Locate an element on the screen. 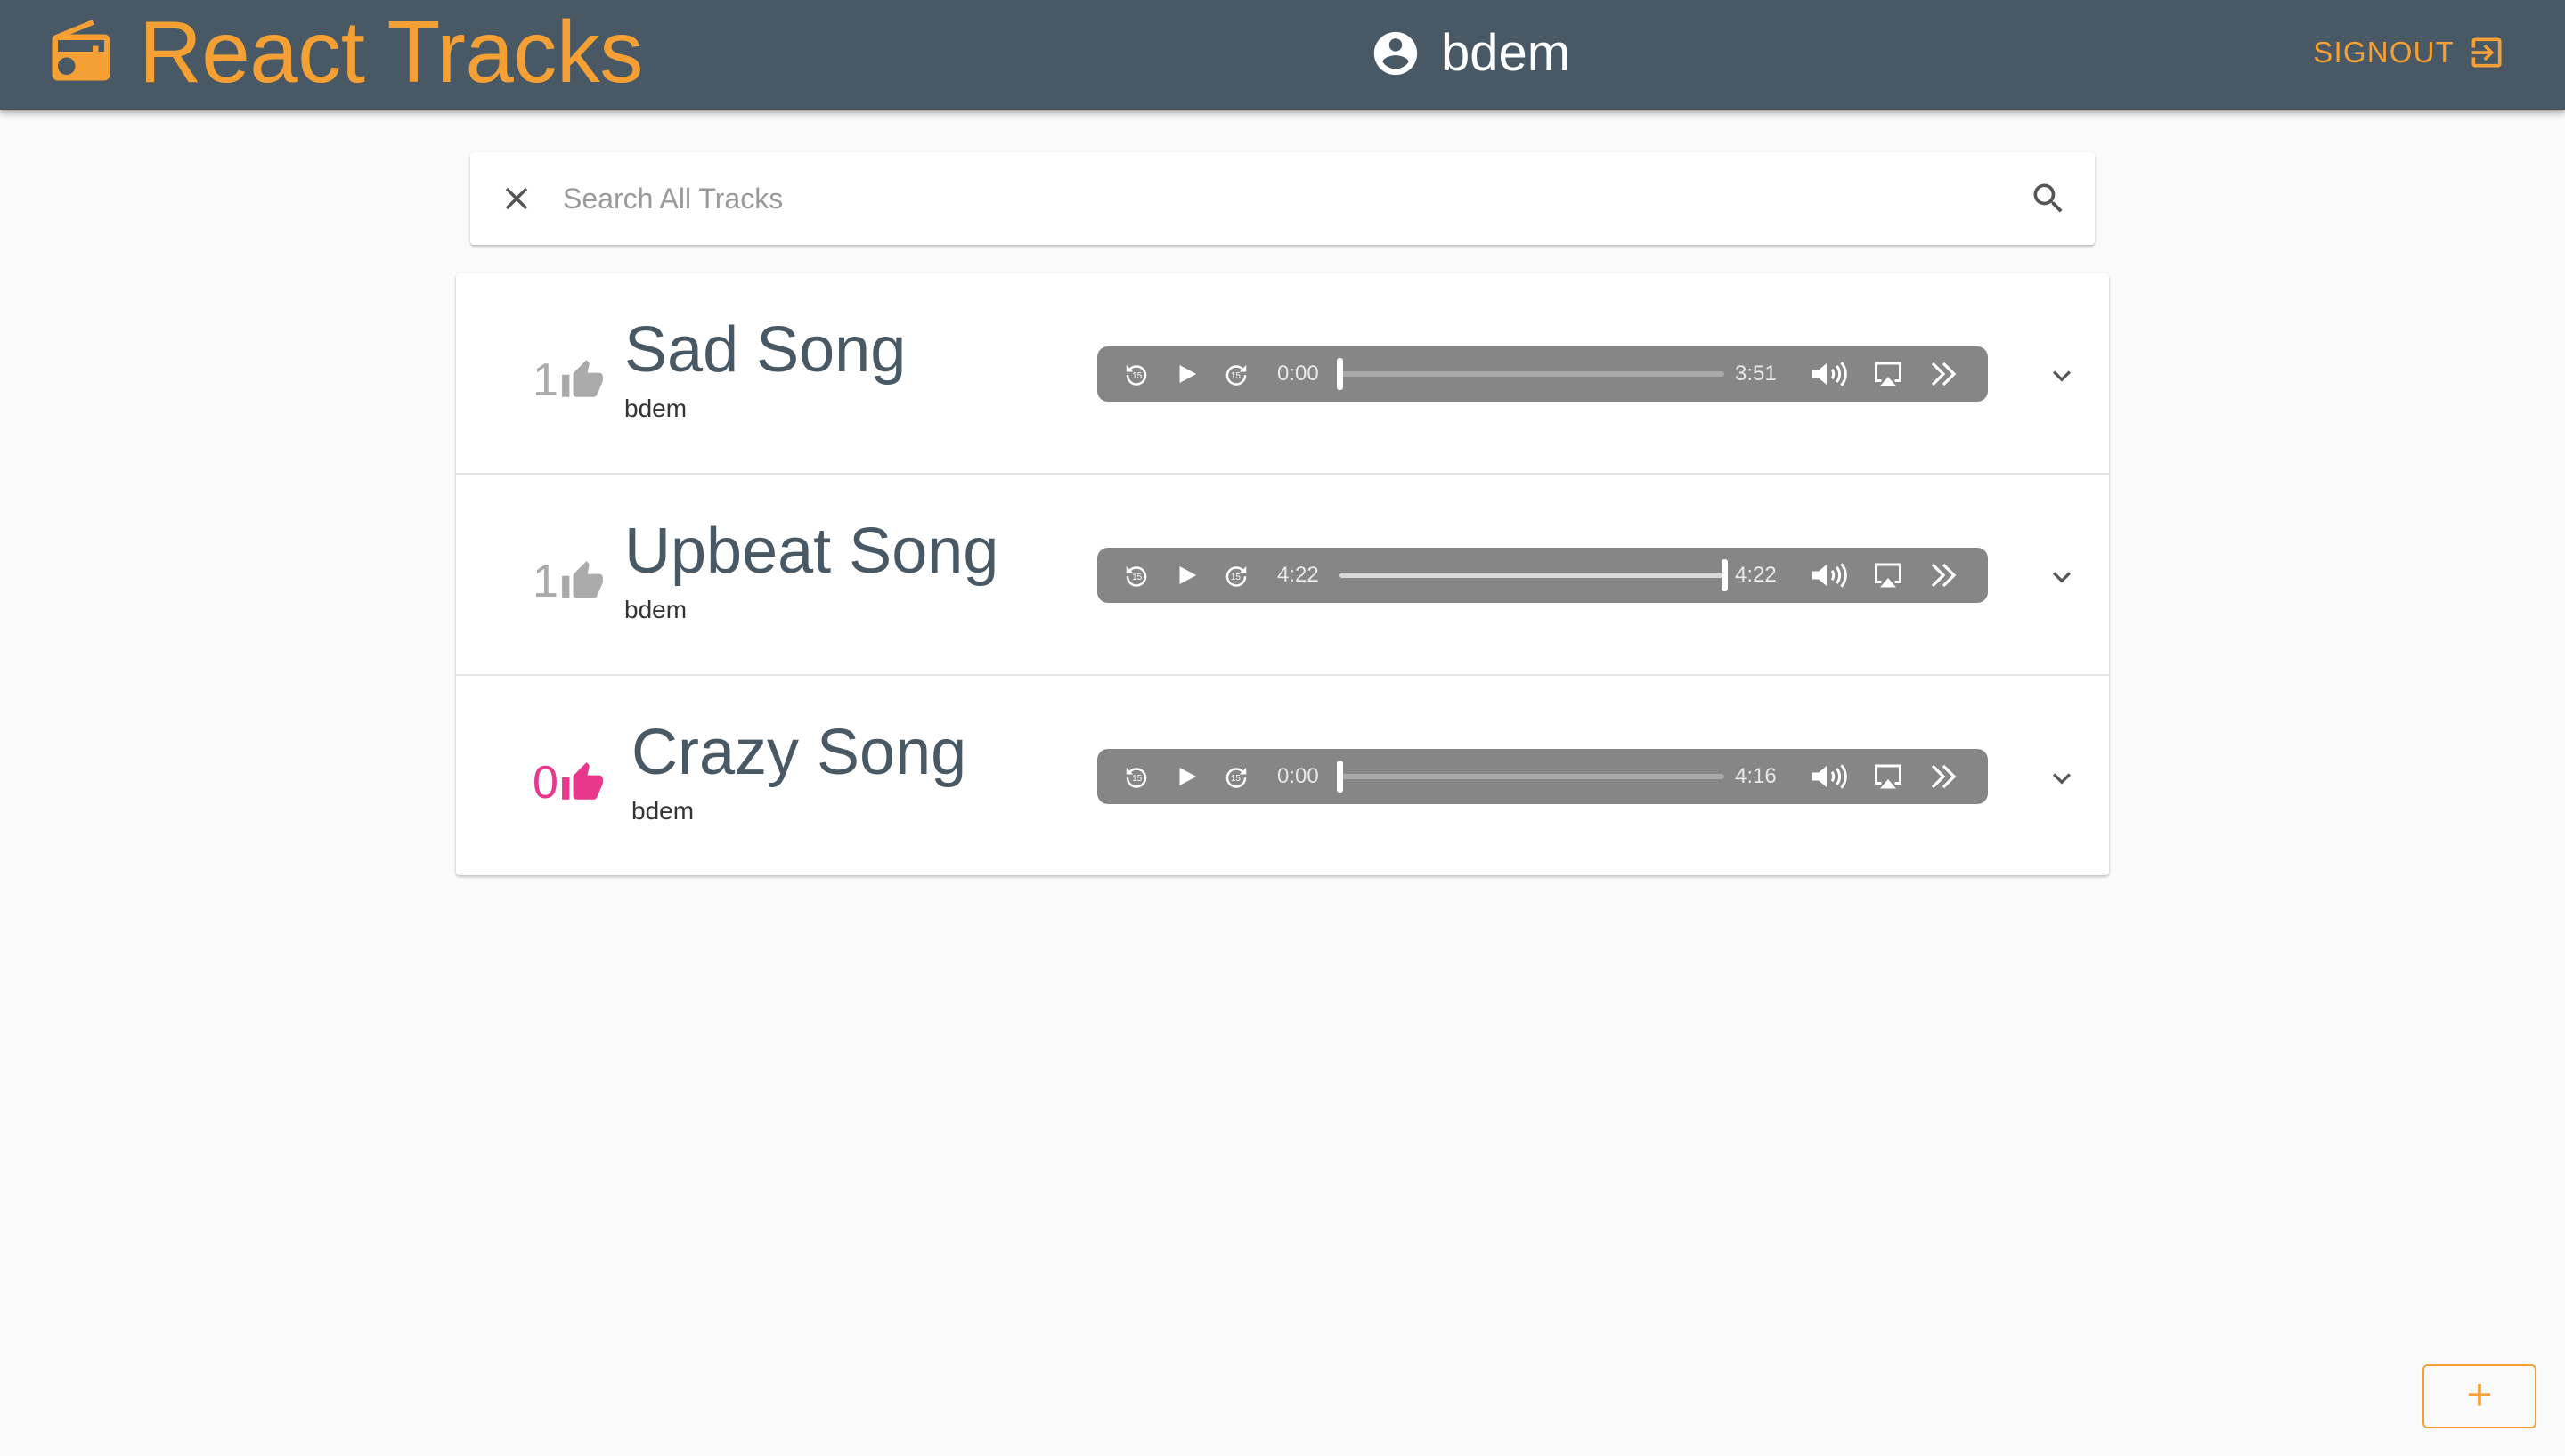 The image size is (2565, 1456). search-input is located at coordinates (1282, 198).